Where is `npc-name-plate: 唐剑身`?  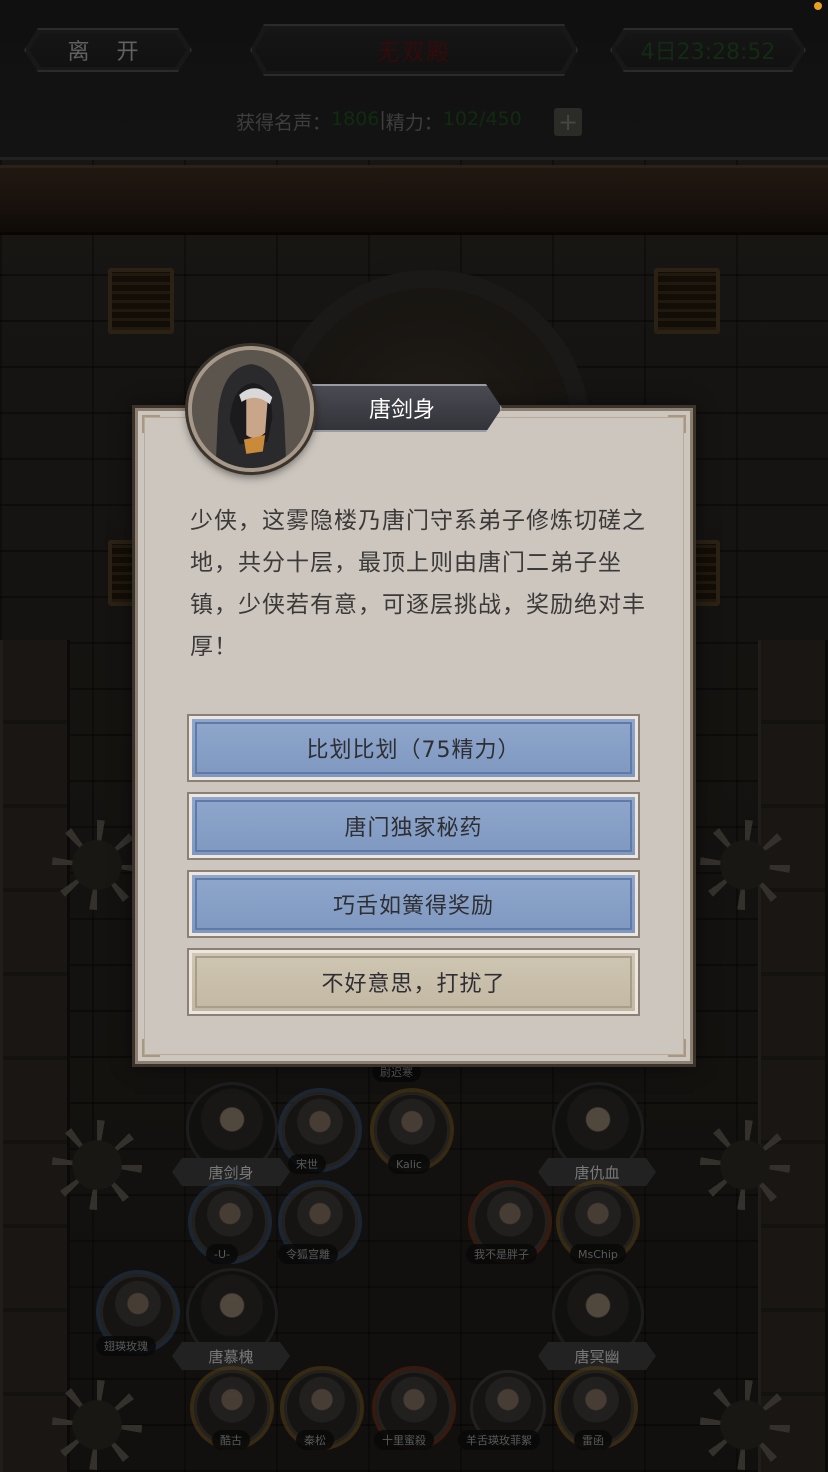 npc-name-plate: 唐剑身 is located at coordinates (399, 408).